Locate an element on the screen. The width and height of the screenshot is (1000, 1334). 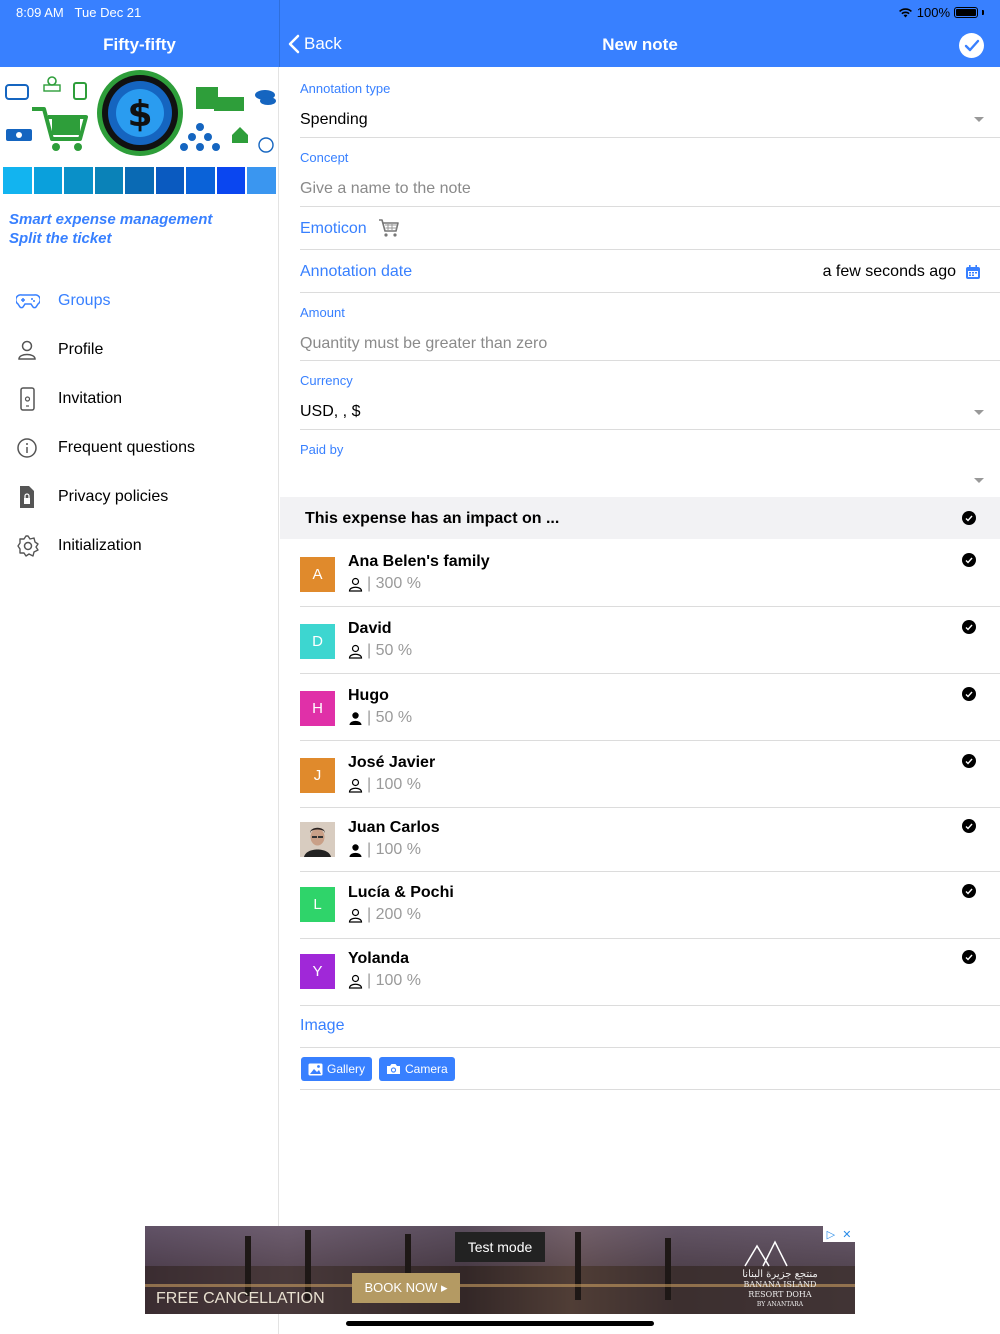
member-row: Y Yolanda | 100 % is located at coordinates (650, 972).